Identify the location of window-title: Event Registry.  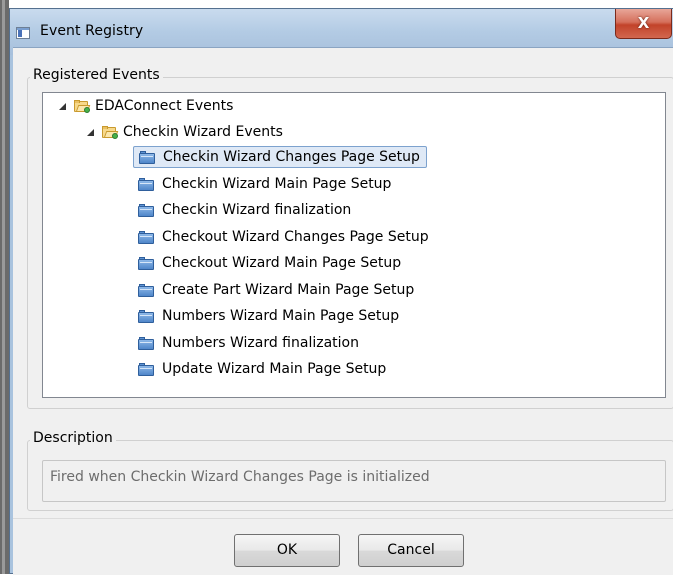
(92, 31).